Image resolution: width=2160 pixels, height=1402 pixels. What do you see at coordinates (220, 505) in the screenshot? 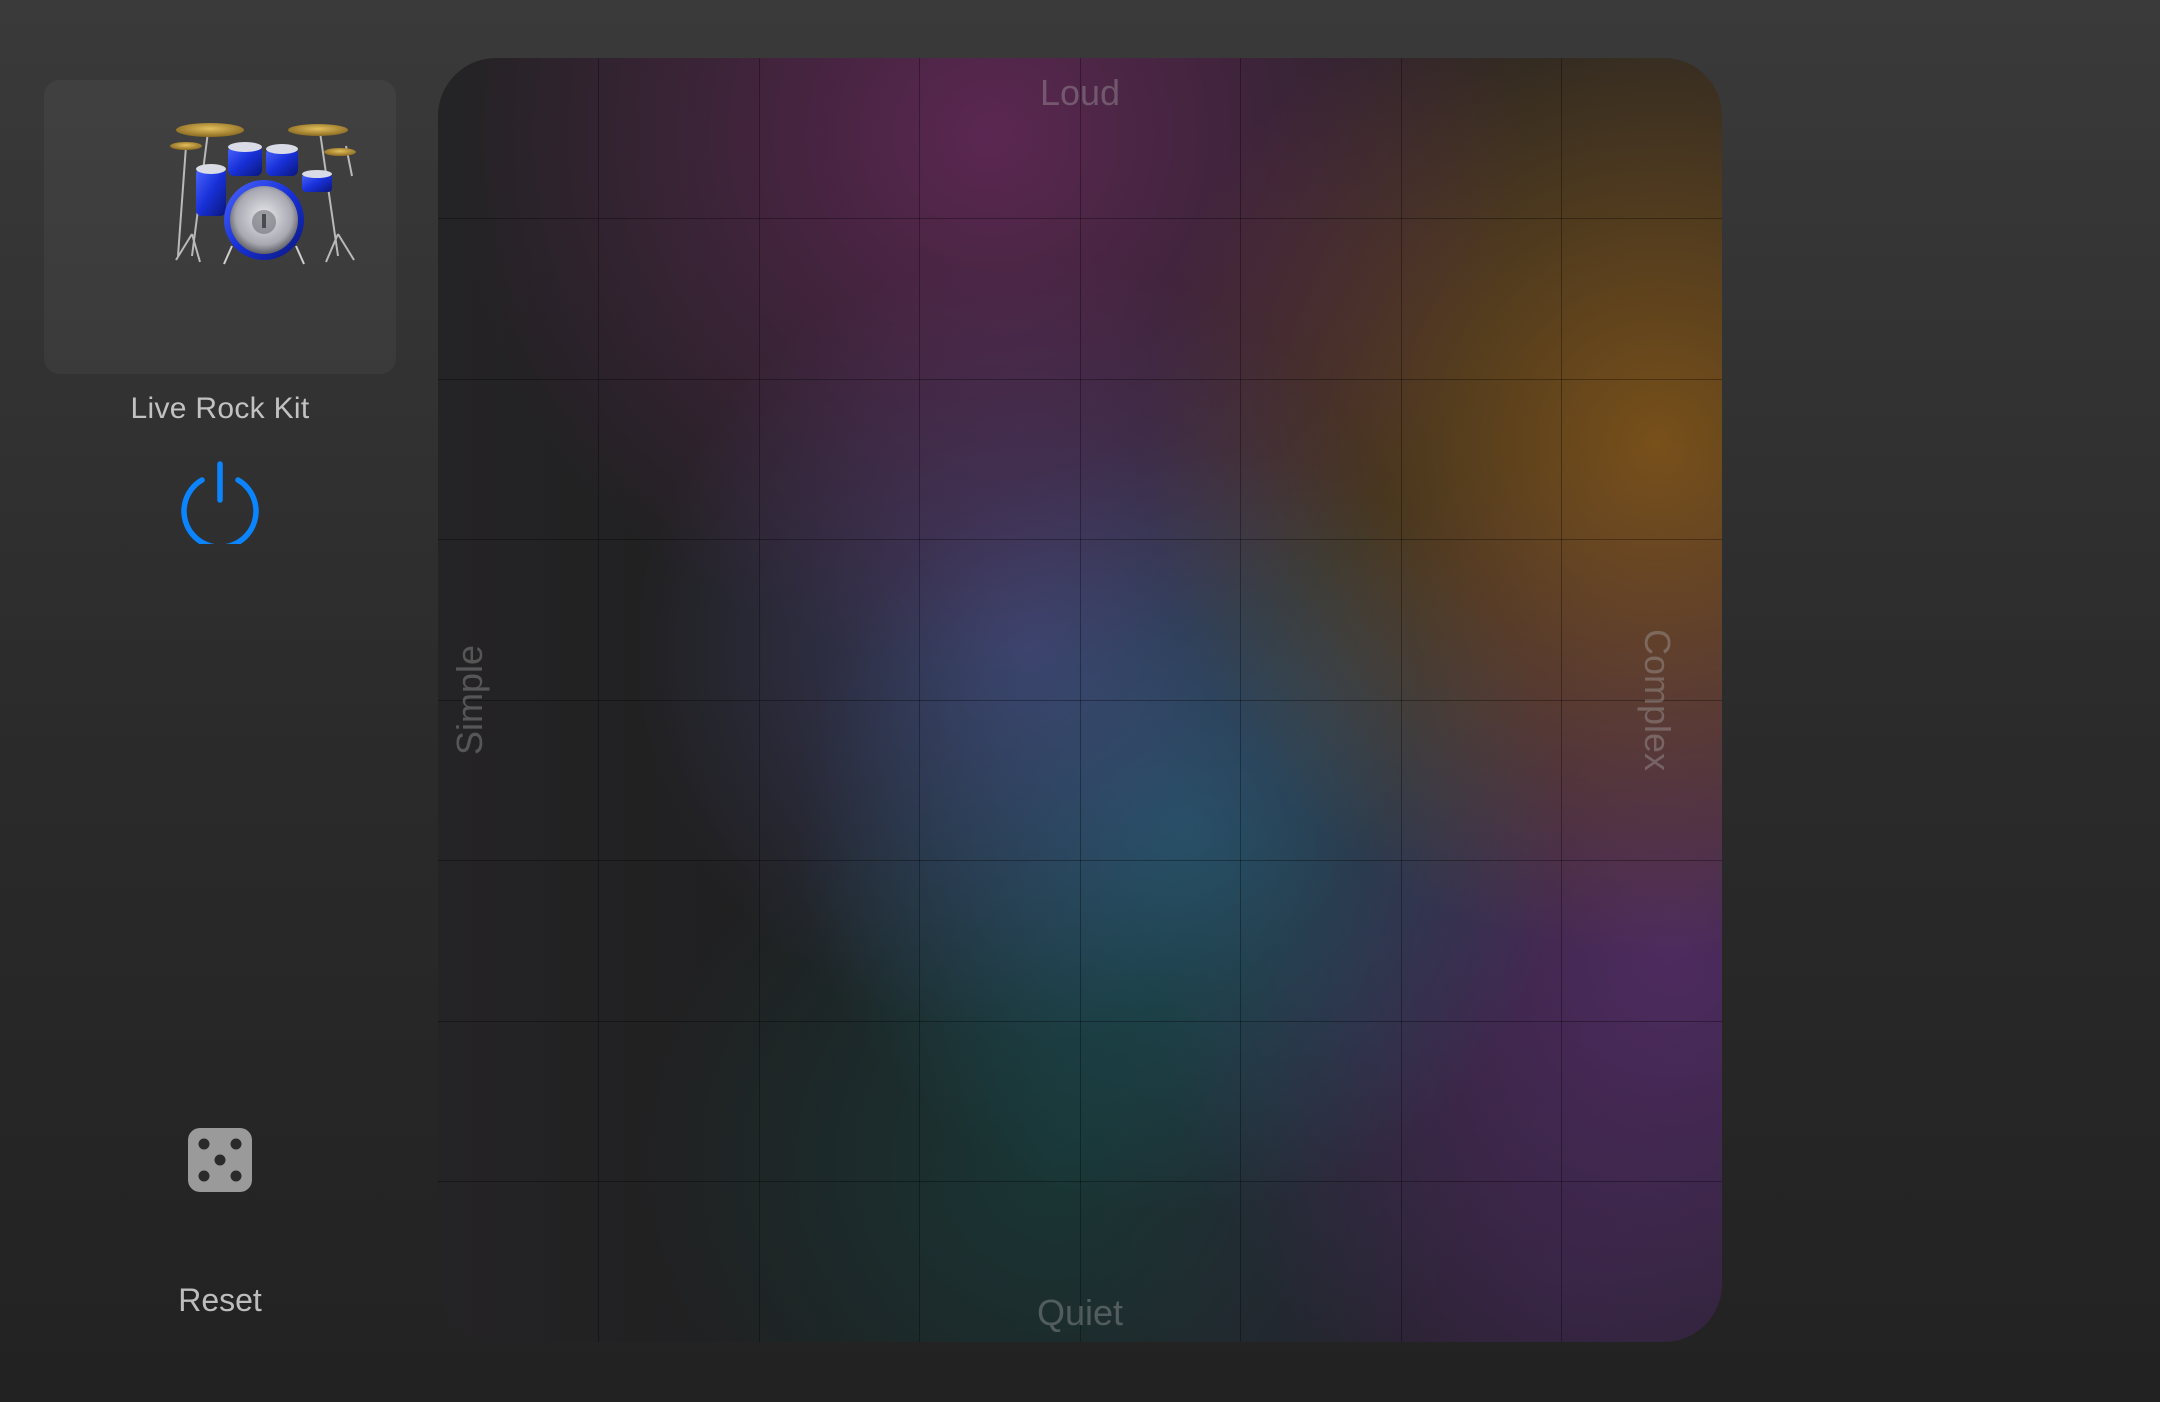
I see `power-icon` at bounding box center [220, 505].